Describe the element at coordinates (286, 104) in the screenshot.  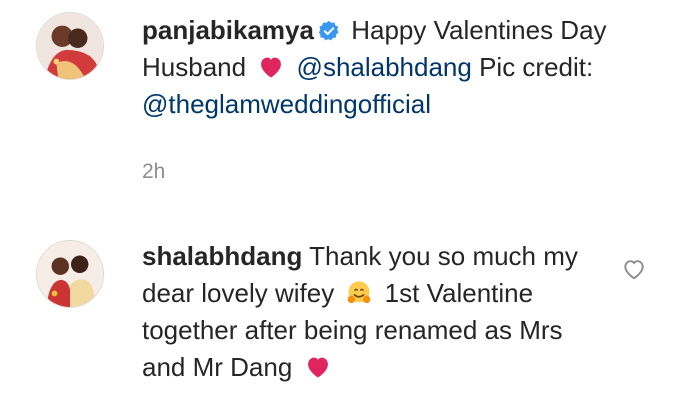
I see `mention-link-theglamweddingofficial: @theglamweddingofficial` at that location.